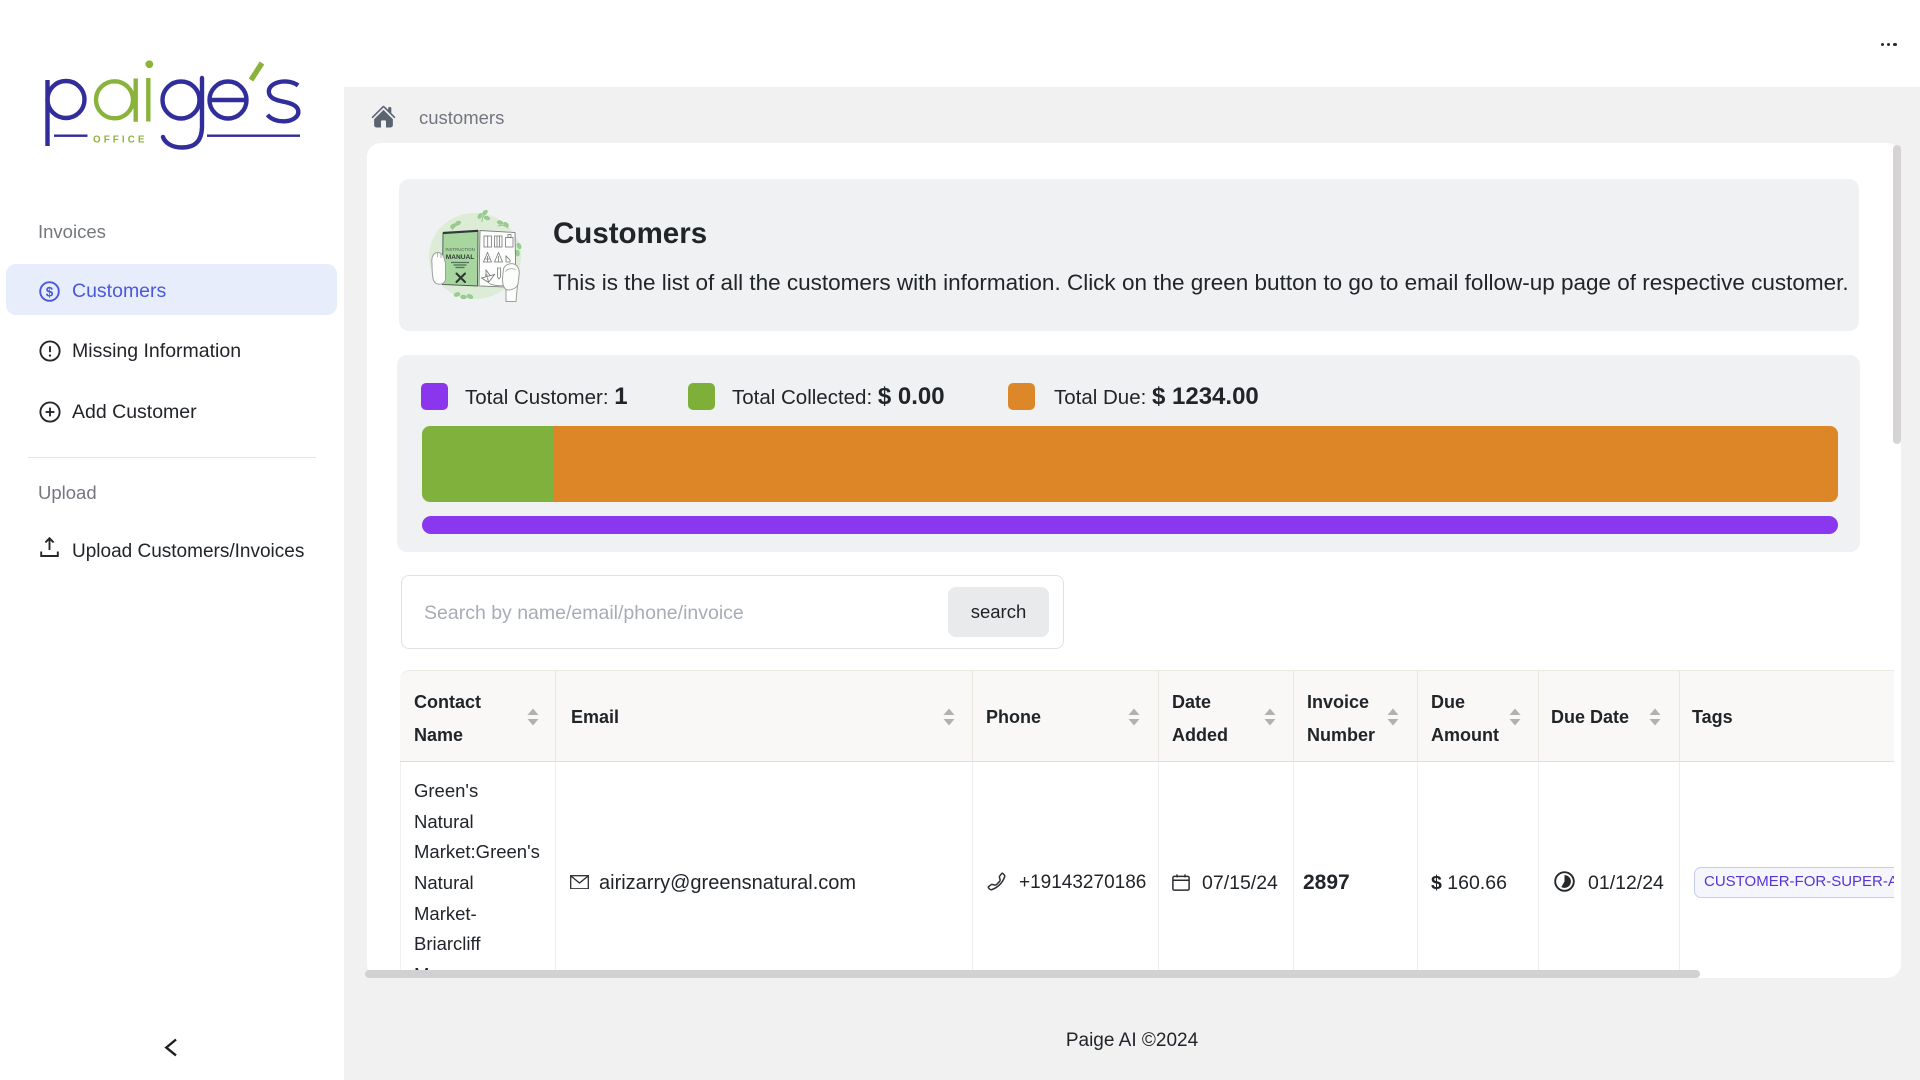 Image resolution: width=1920 pixels, height=1080 pixels. Describe the element at coordinates (459, 249) in the screenshot. I see `svg-text: INSTRUCTION` at that location.